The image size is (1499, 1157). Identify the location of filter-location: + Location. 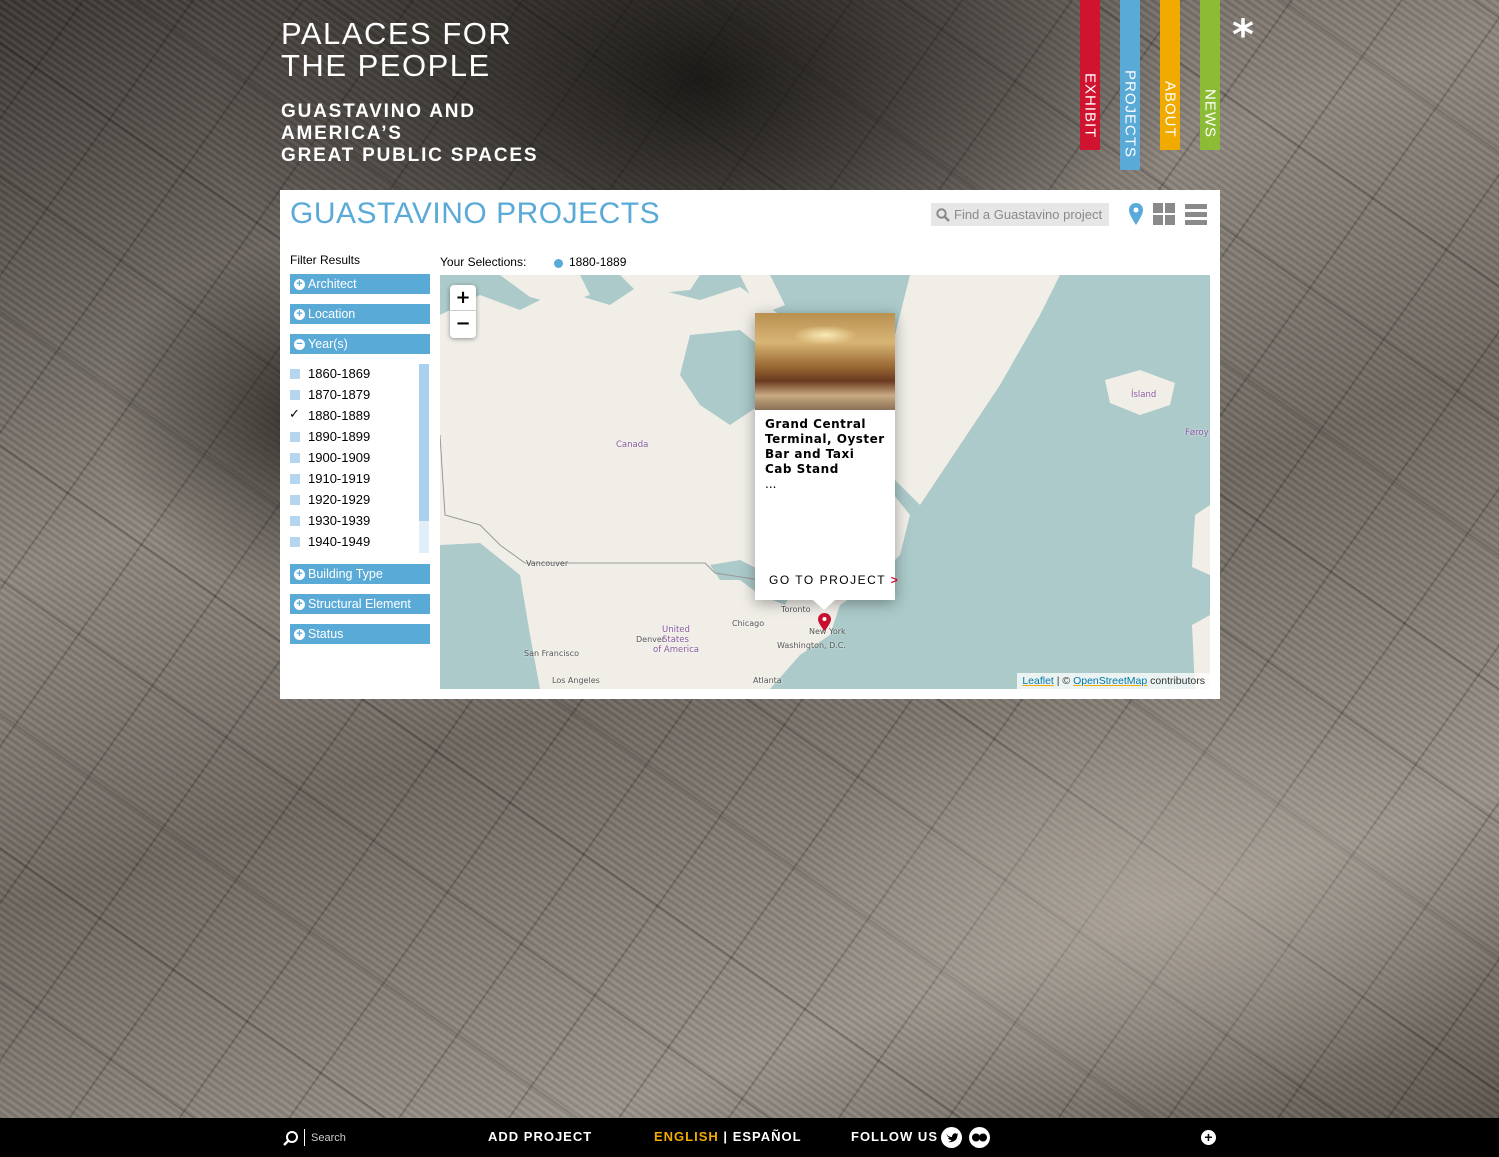
(360, 314).